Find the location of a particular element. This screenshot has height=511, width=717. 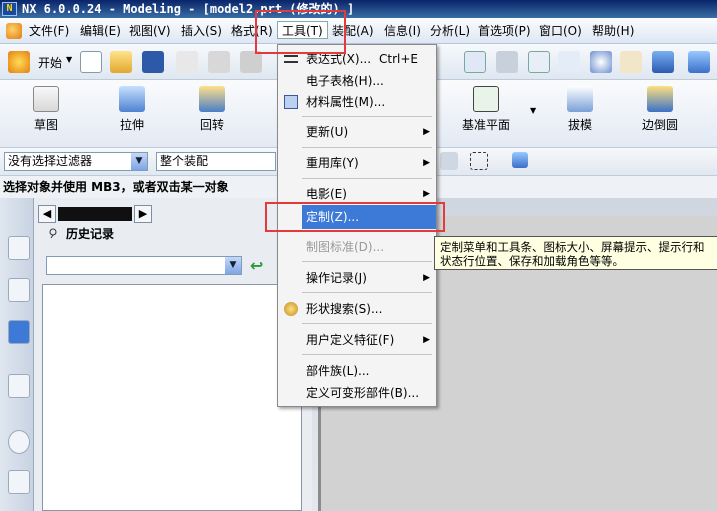

shaded-view-icon is located at coordinates (663, 62).